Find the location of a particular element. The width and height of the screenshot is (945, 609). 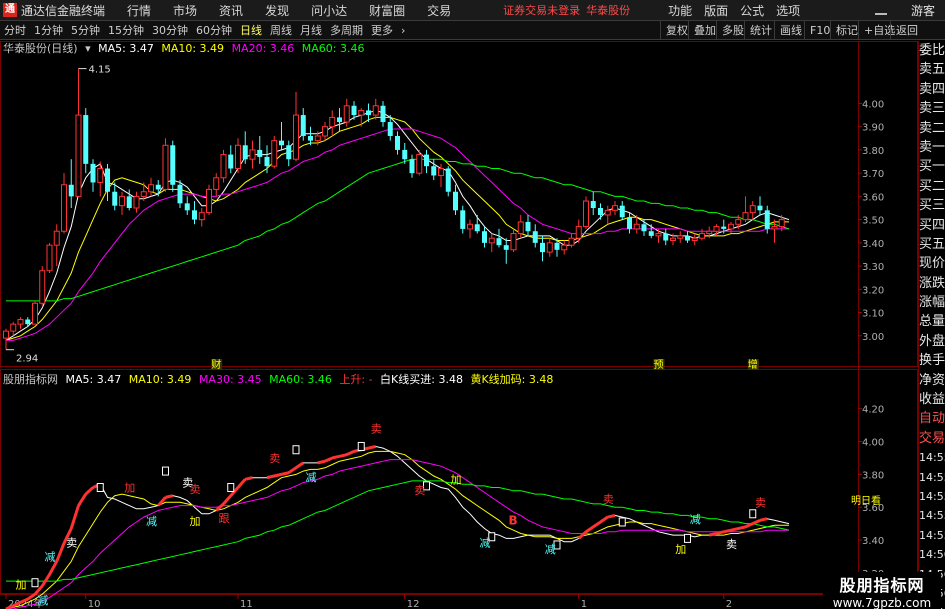

y-tick-label: 3.40 is located at coordinates (873, 244).